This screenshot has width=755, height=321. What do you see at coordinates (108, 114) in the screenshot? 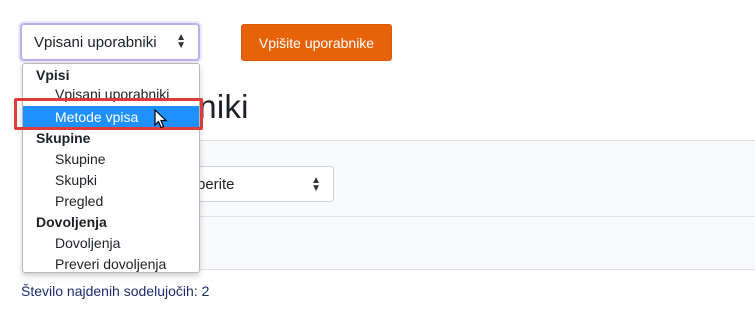
I see `highlight-annotation` at bounding box center [108, 114].